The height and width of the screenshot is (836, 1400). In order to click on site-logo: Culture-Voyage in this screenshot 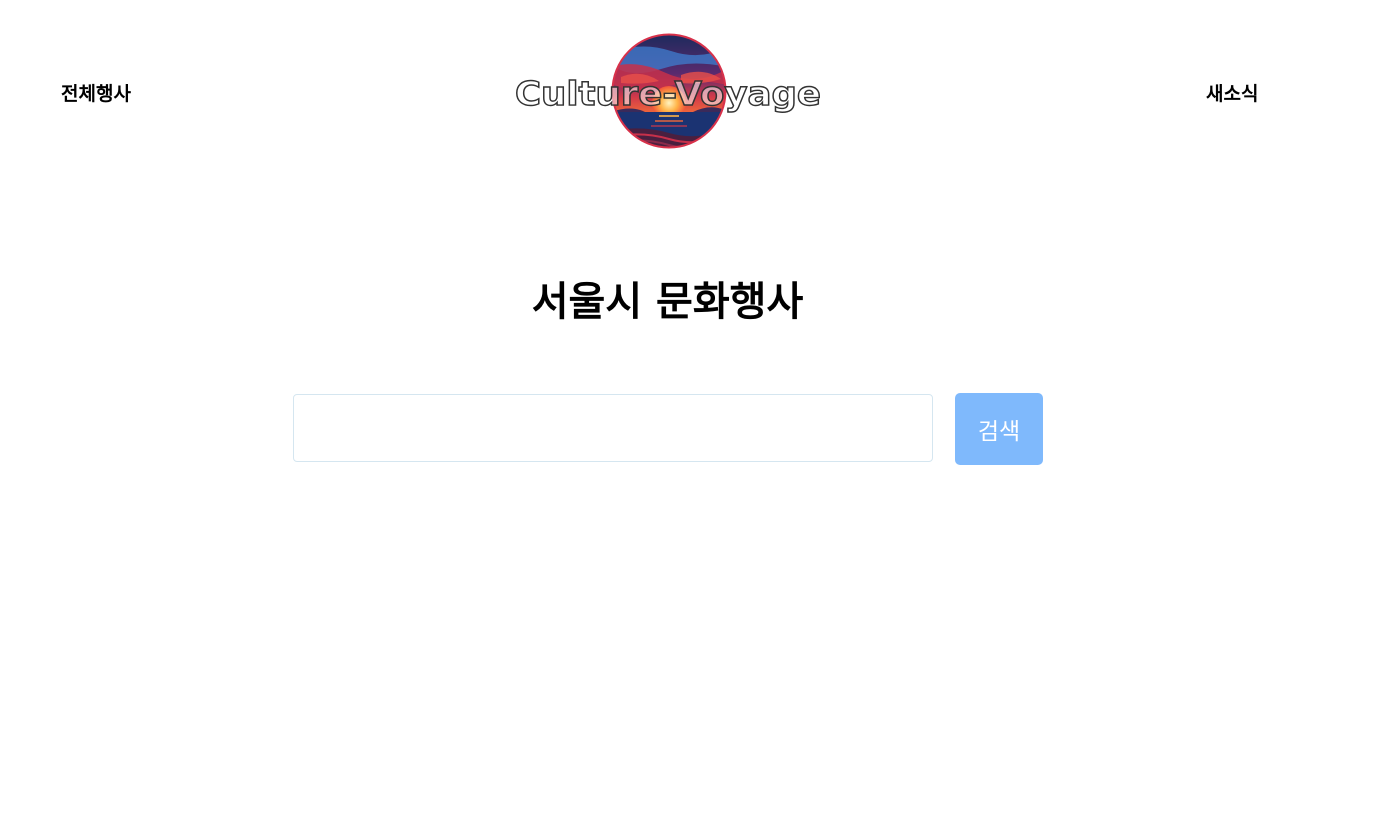, I will do `click(668, 91)`.